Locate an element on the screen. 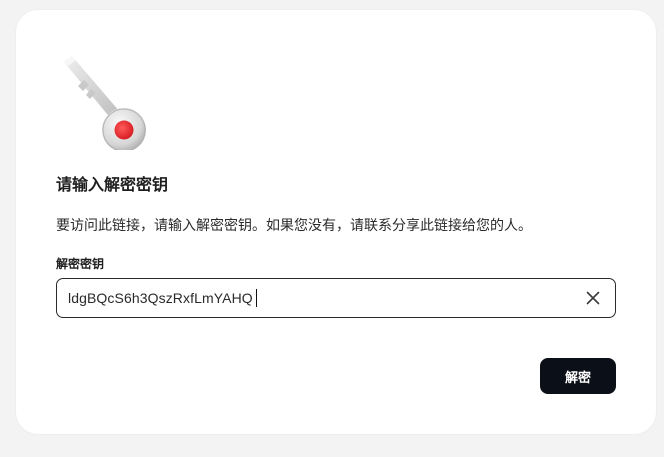  page-title: 请输入解密密钥 is located at coordinates (112, 184).